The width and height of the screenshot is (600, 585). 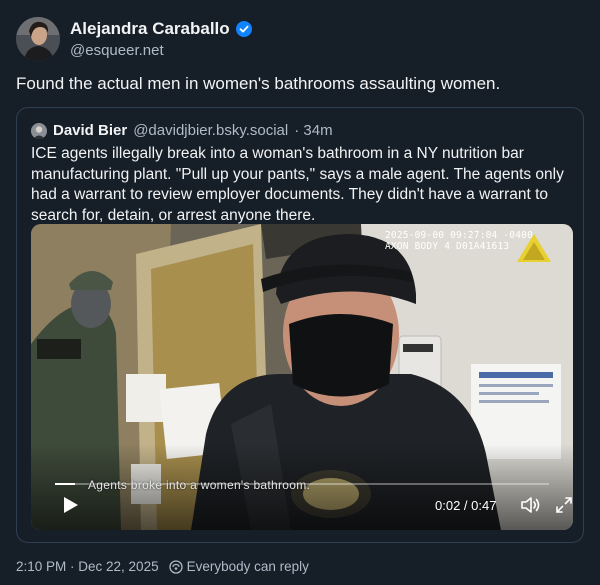 I want to click on fullscreen-icon, so click(x=564, y=505).